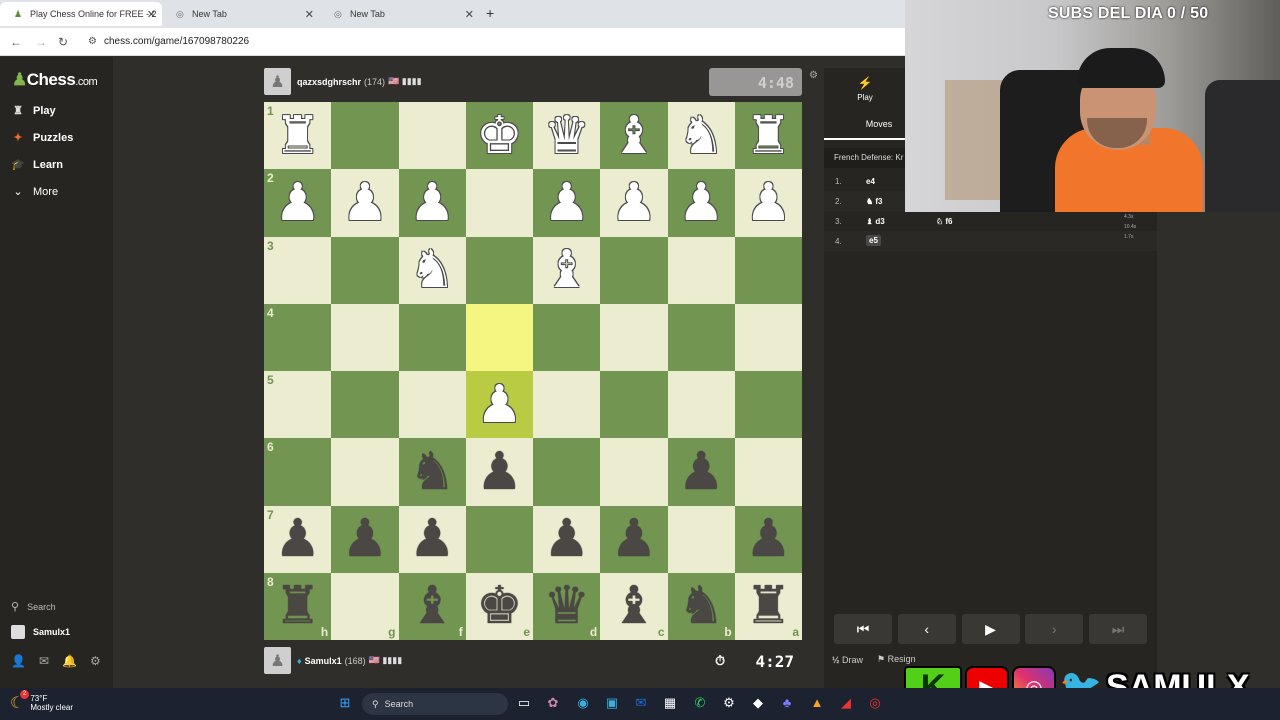 The image size is (1280, 720). I want to click on first-move-button: ⏮, so click(863, 629).